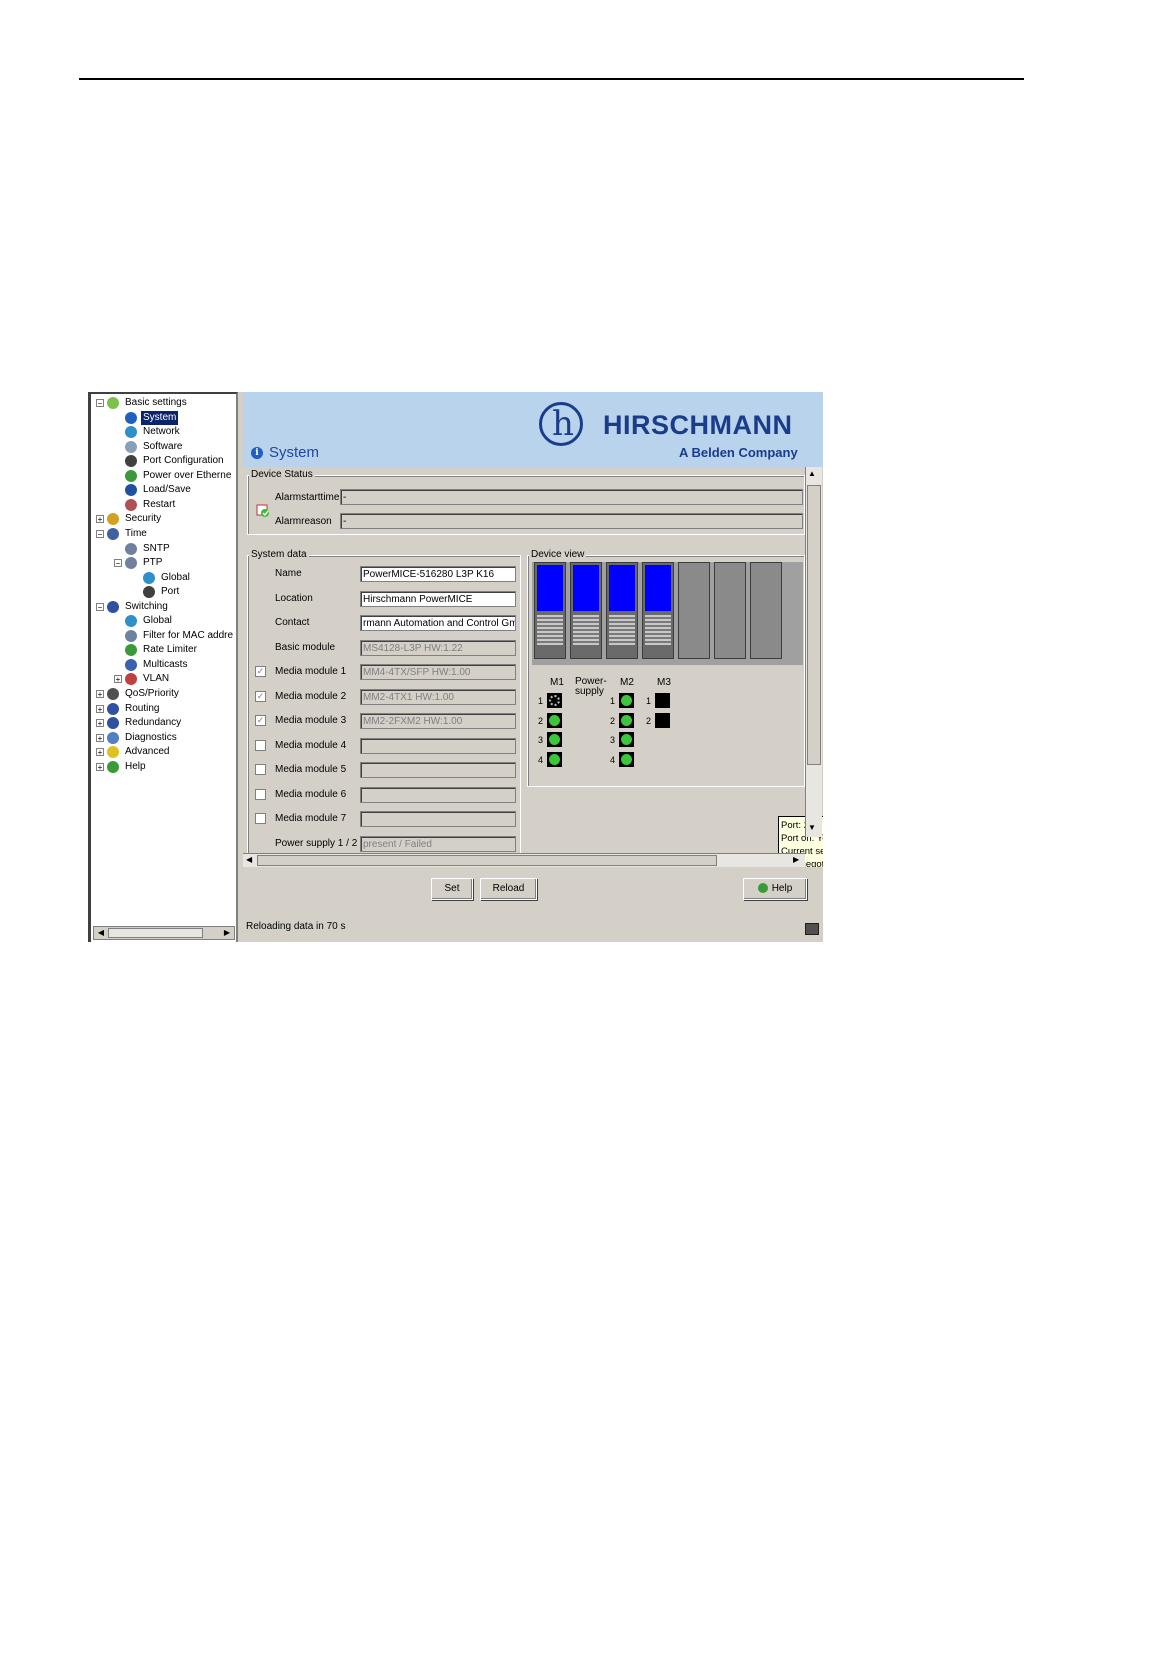  I want to click on tree-item: Software, so click(154, 447).